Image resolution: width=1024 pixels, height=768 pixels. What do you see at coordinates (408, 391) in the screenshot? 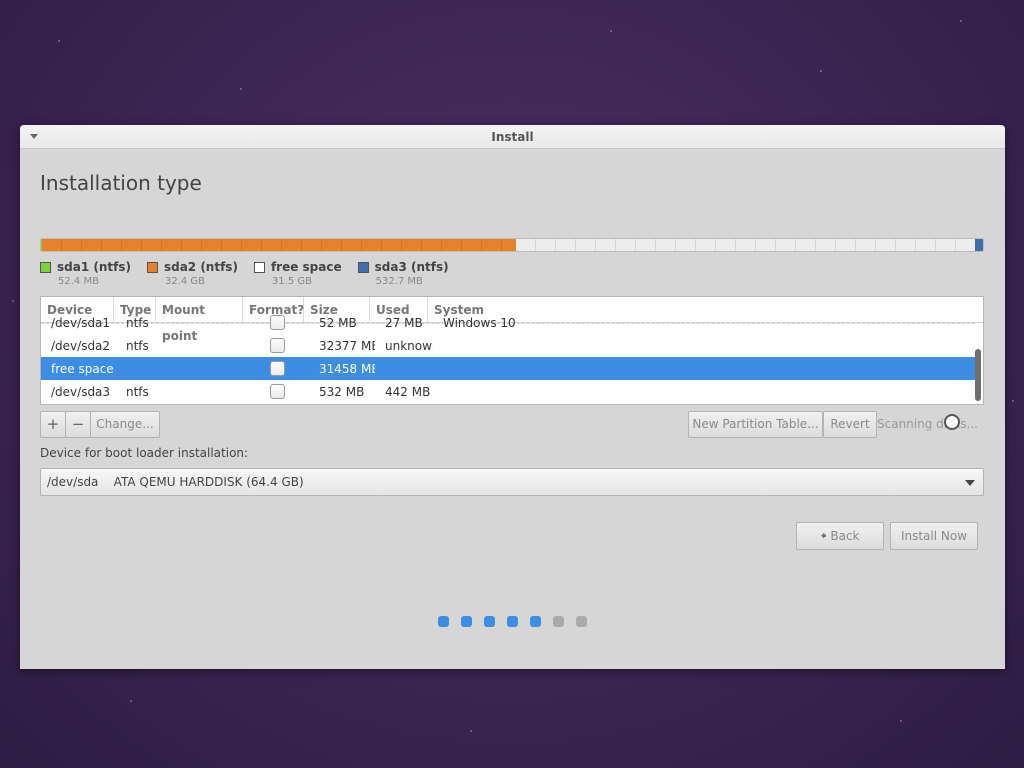
I see `cell-used: 442 MB` at bounding box center [408, 391].